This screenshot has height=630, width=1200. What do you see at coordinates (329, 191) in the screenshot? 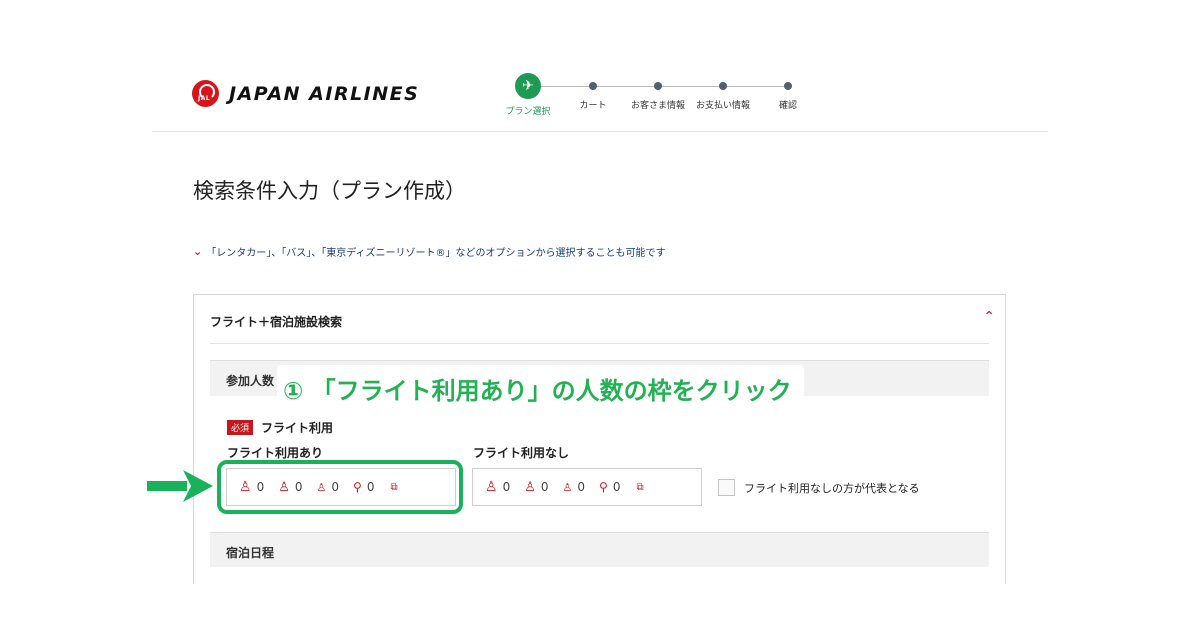
I see `page-title: 検索条件入力（プラン作成）` at bounding box center [329, 191].